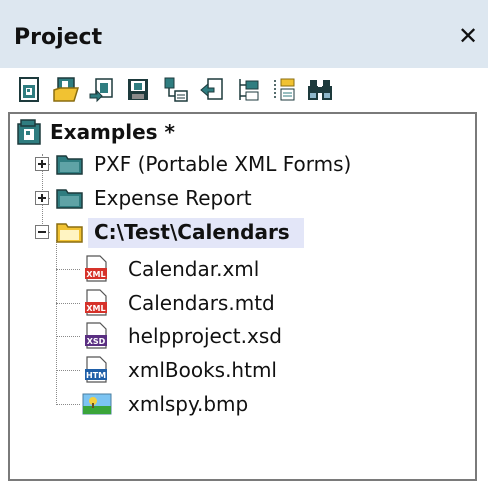  What do you see at coordinates (58, 37) in the screenshot?
I see `panel-title: Project` at bounding box center [58, 37].